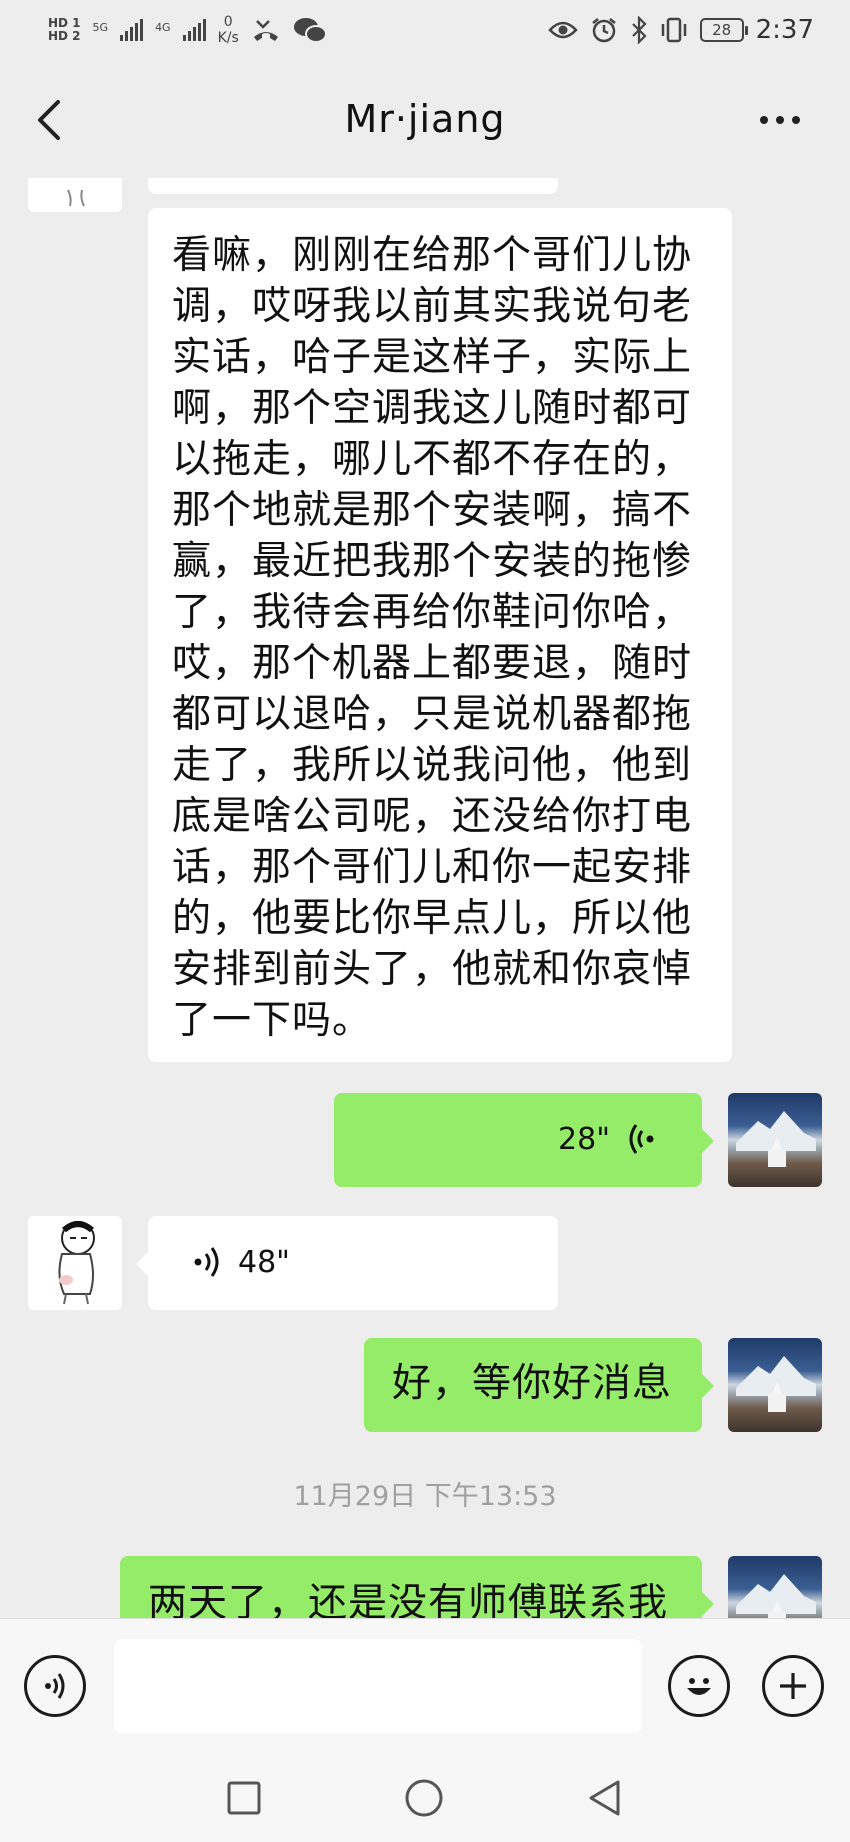 This screenshot has height=1842, width=850. I want to click on emoji-icon, so click(699, 1686).